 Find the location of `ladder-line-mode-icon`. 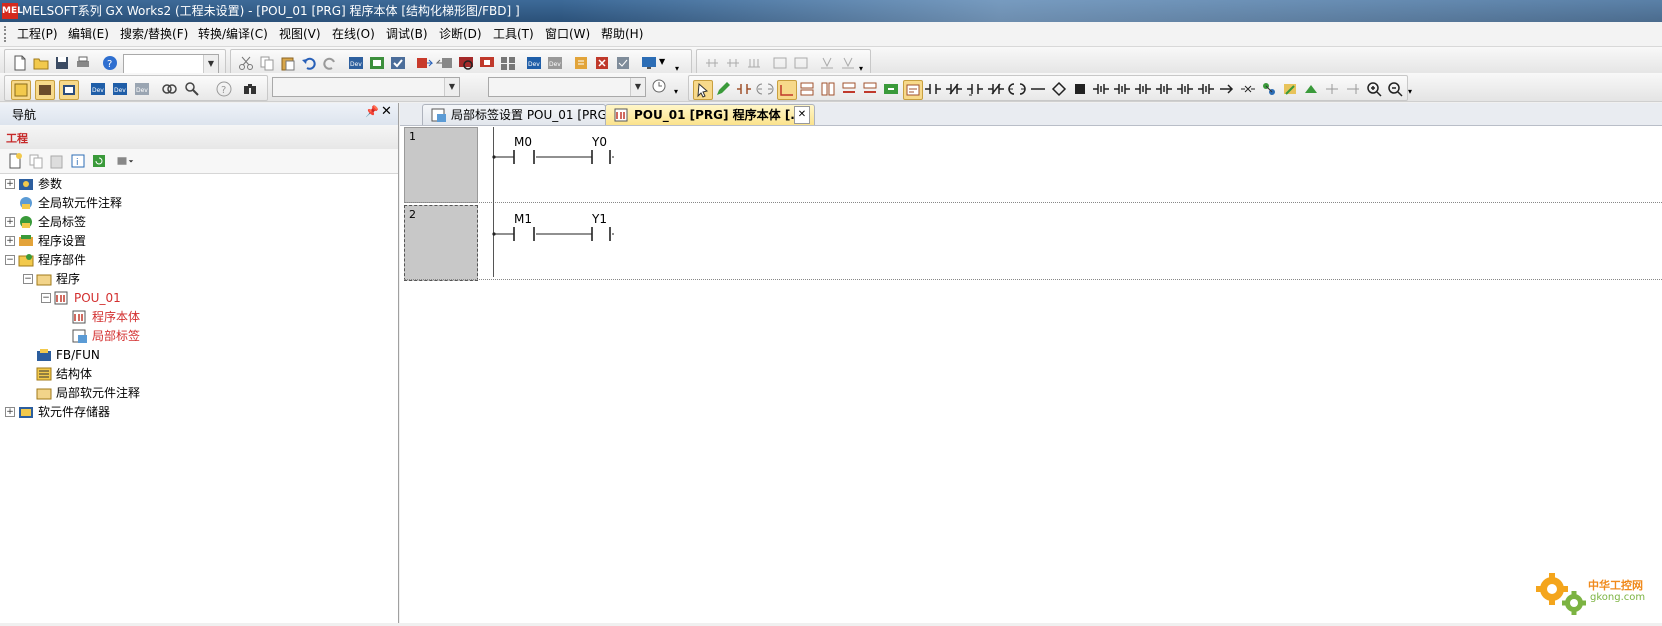

ladder-line-mode-icon is located at coordinates (787, 90).